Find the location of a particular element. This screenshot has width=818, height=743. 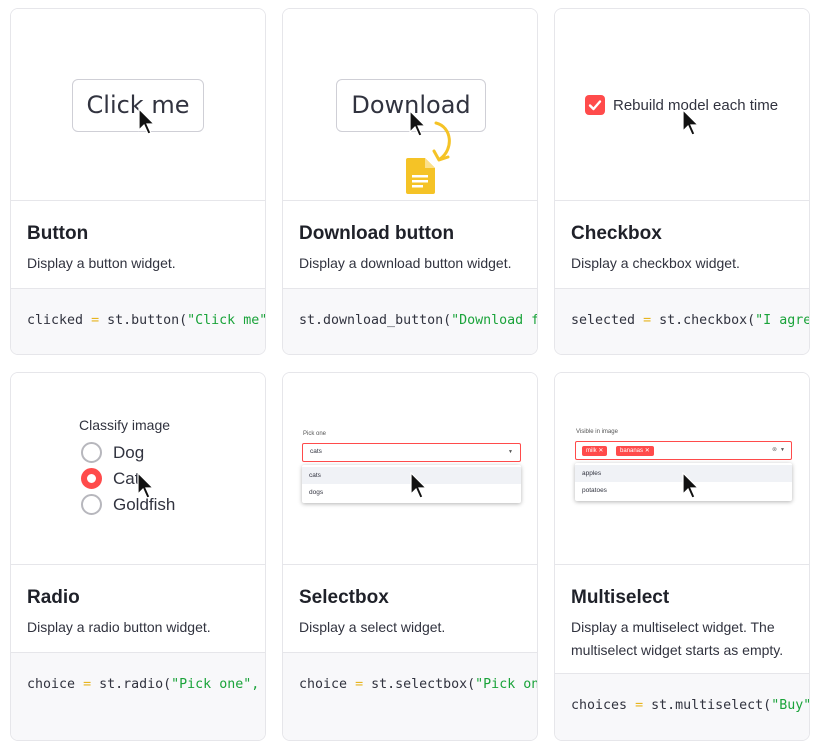

selectbox-field: cats ▼ is located at coordinates (411, 452).